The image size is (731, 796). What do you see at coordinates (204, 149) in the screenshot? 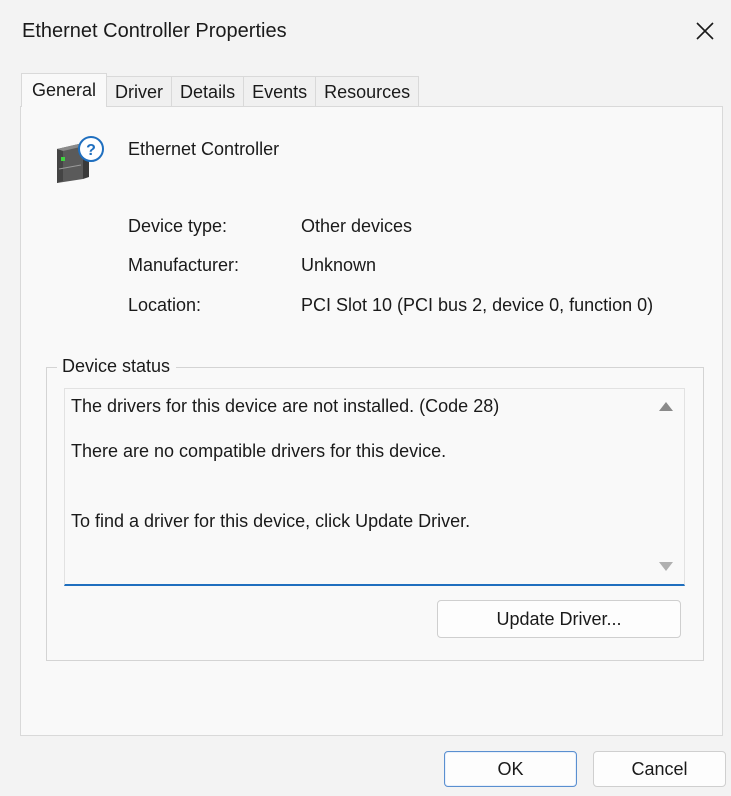
I see `device-name: Ethernet Controller` at bounding box center [204, 149].